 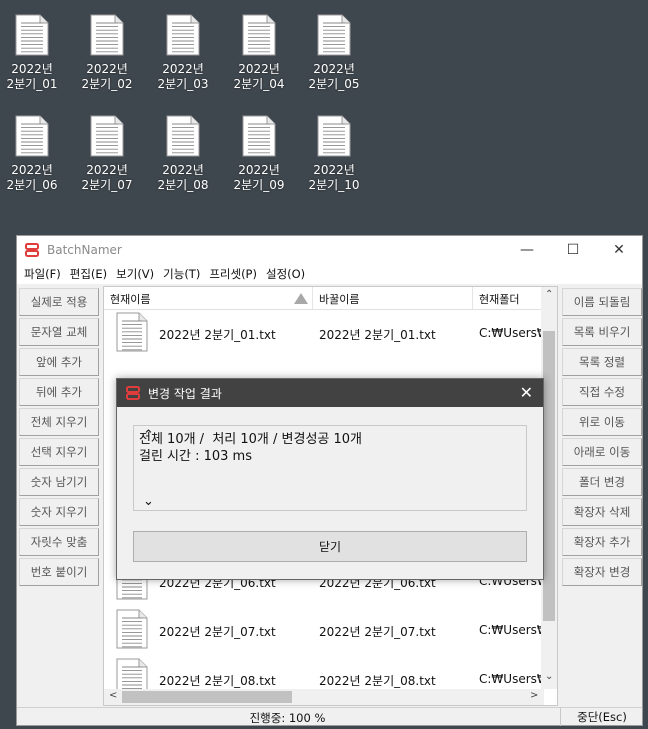 I want to click on left-button-4: 전체 지우기, so click(x=59, y=422).